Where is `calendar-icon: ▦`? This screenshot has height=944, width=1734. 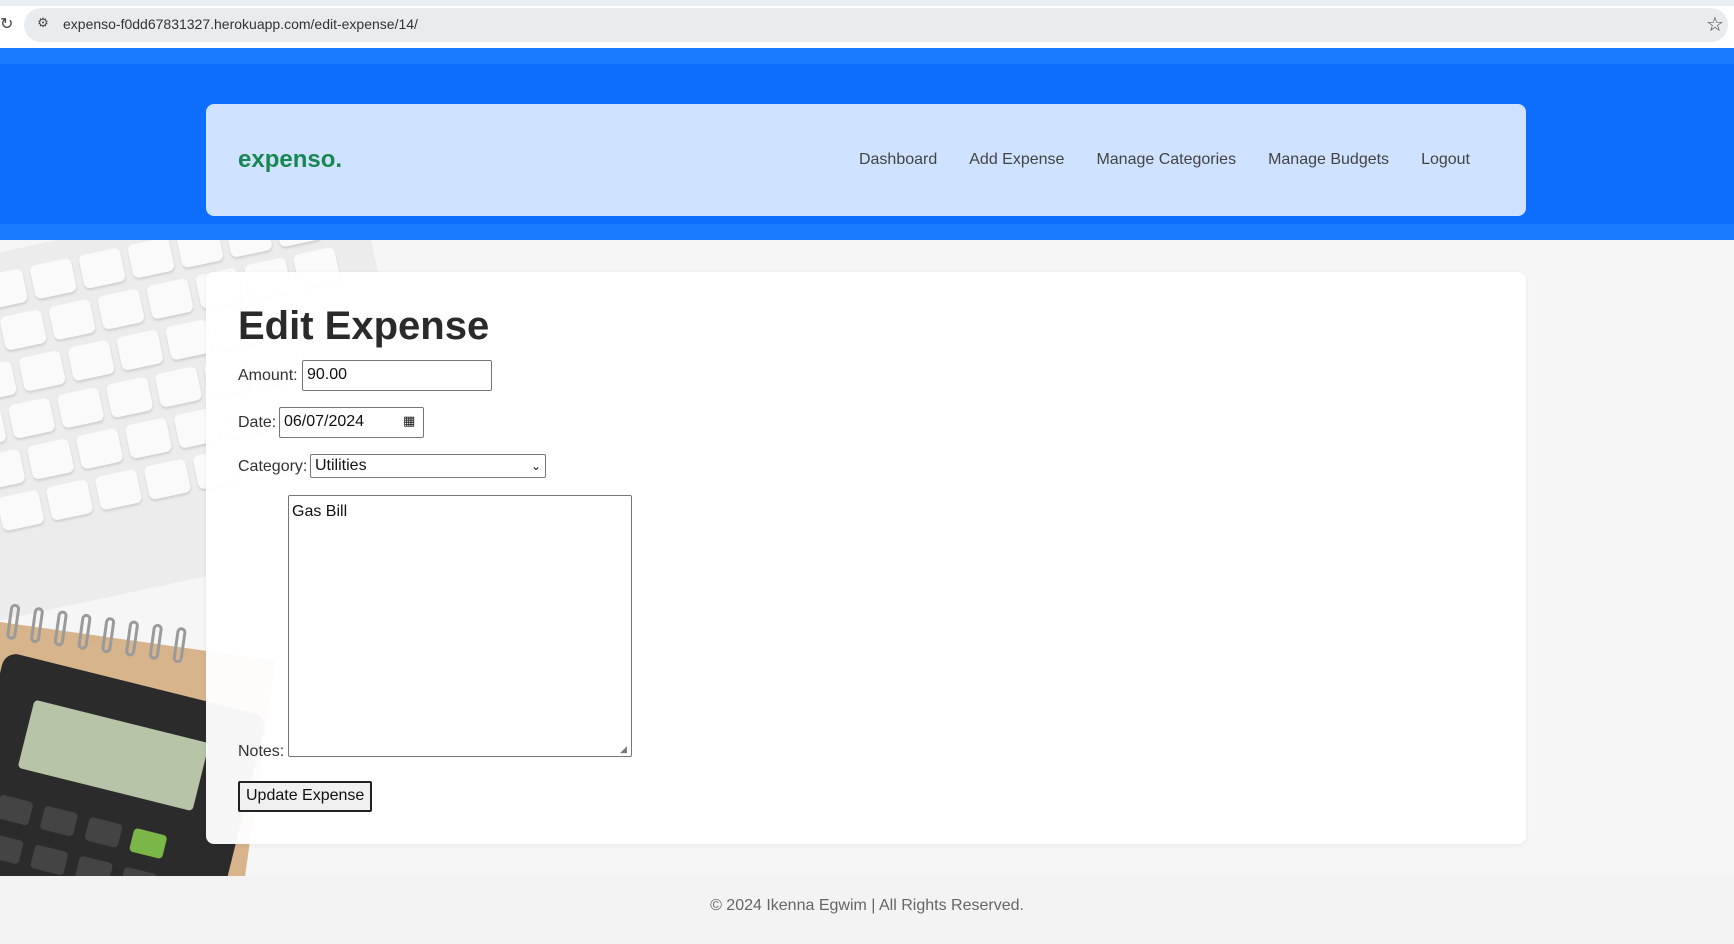 calendar-icon: ▦ is located at coordinates (411, 422).